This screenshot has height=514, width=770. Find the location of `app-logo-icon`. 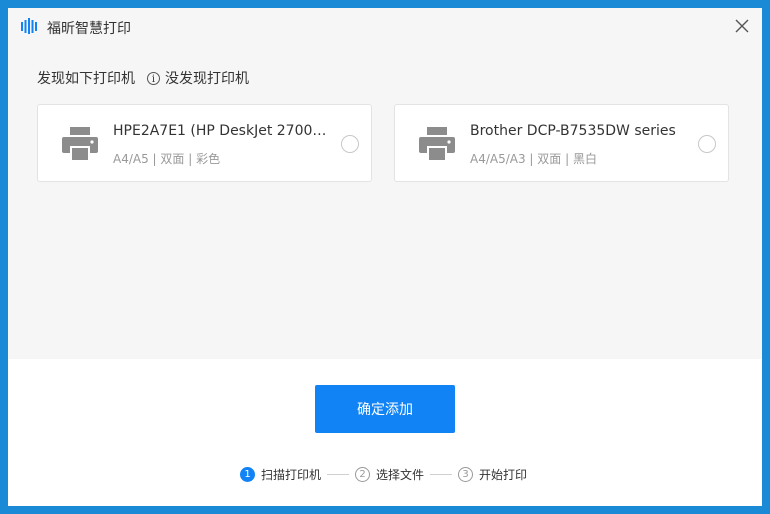

app-logo-icon is located at coordinates (29, 26).